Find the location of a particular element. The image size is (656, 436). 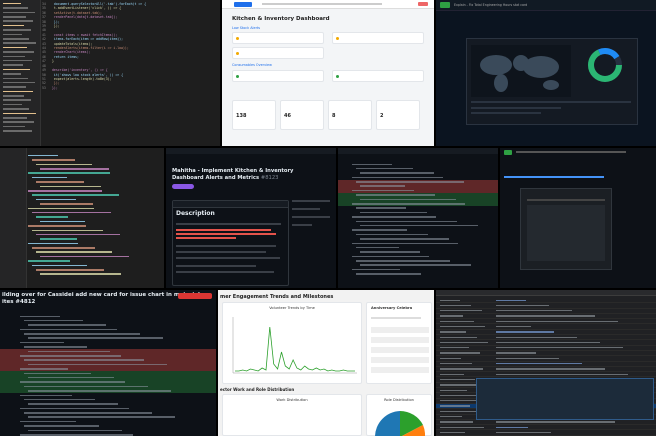

file-explorer is located at coordinates (13, 218).